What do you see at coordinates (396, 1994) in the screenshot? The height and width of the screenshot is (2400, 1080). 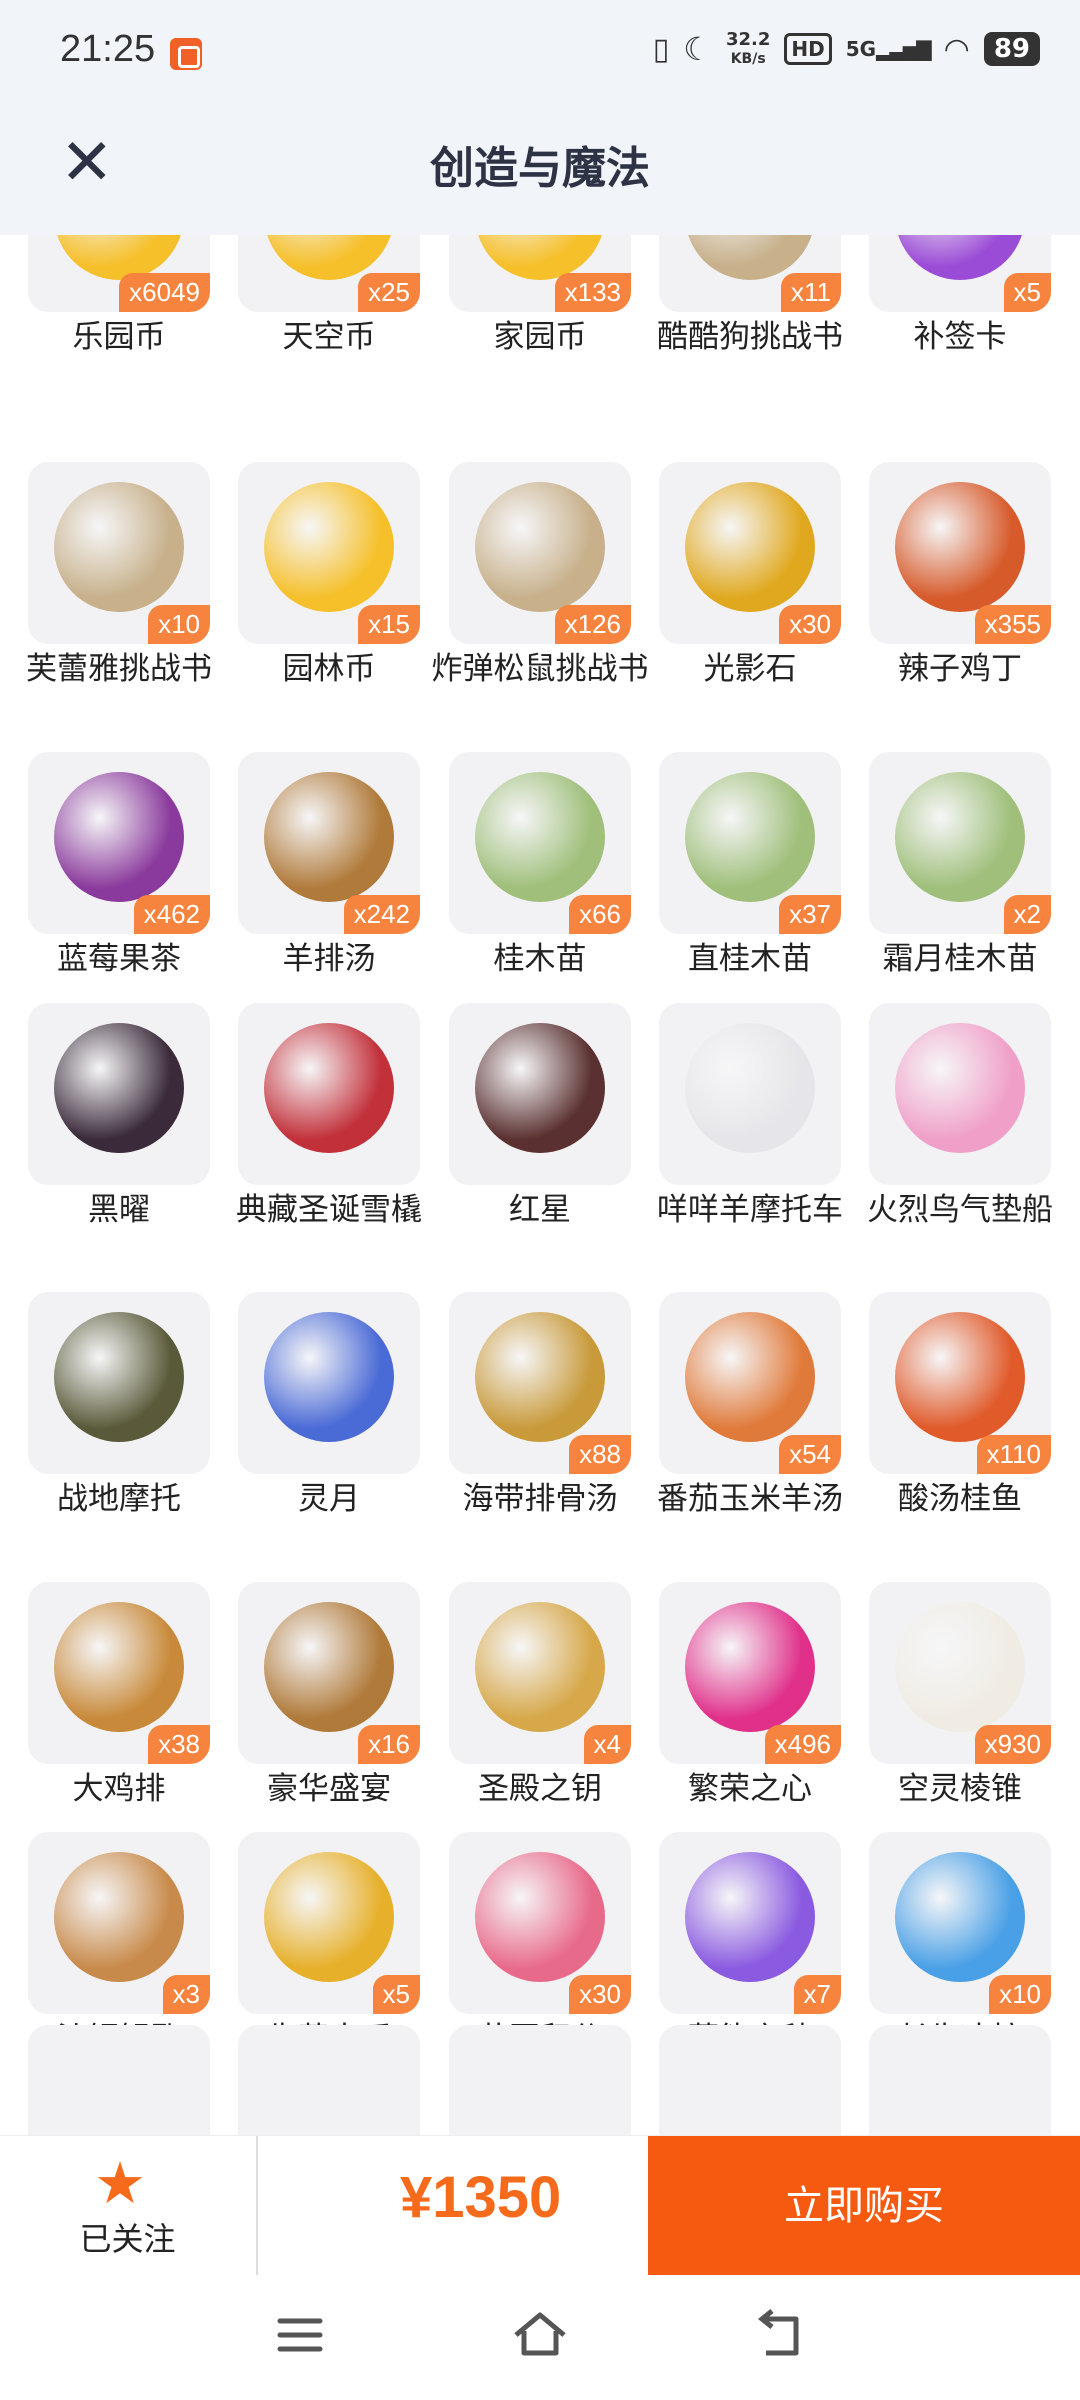 I see `item-count-badge: x5` at bounding box center [396, 1994].